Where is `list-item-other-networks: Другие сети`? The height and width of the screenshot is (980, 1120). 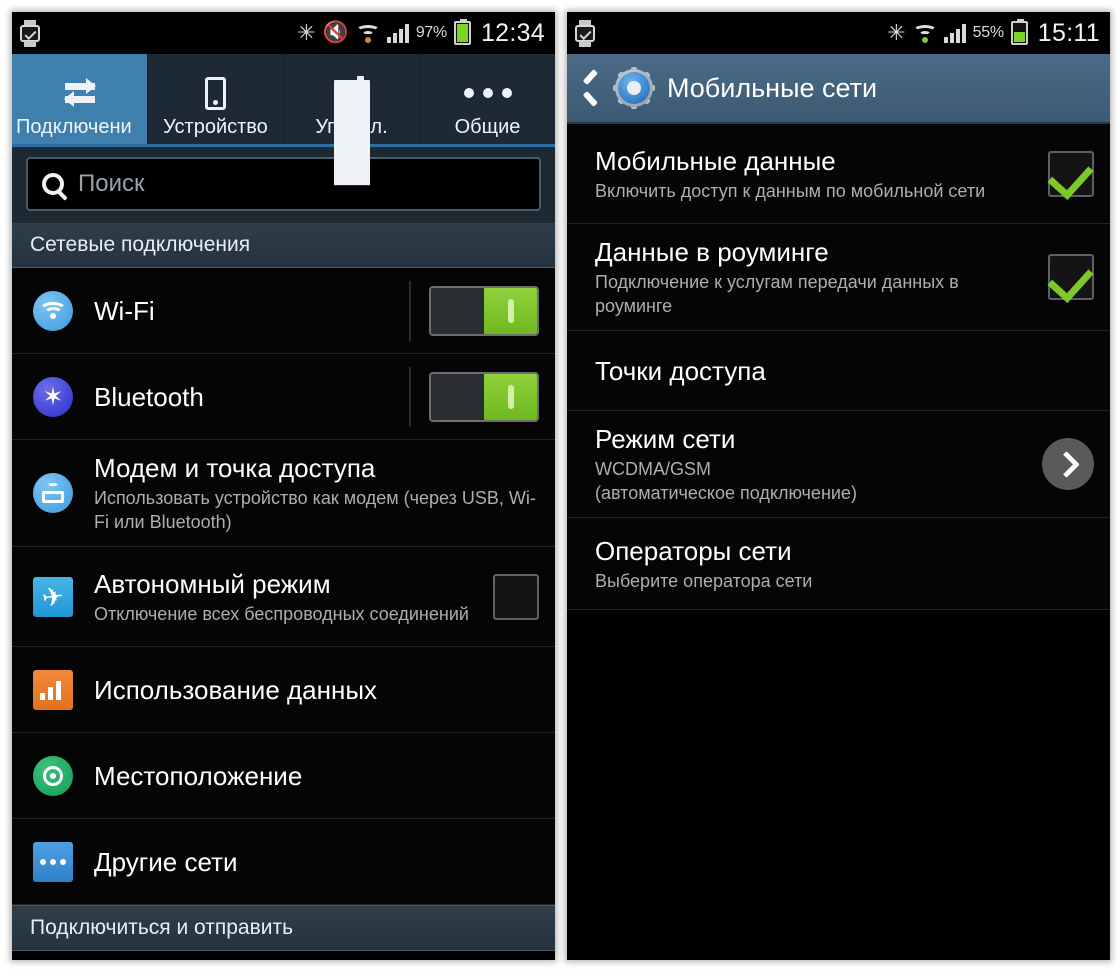 list-item-other-networks: Другие сети is located at coordinates (283, 862).